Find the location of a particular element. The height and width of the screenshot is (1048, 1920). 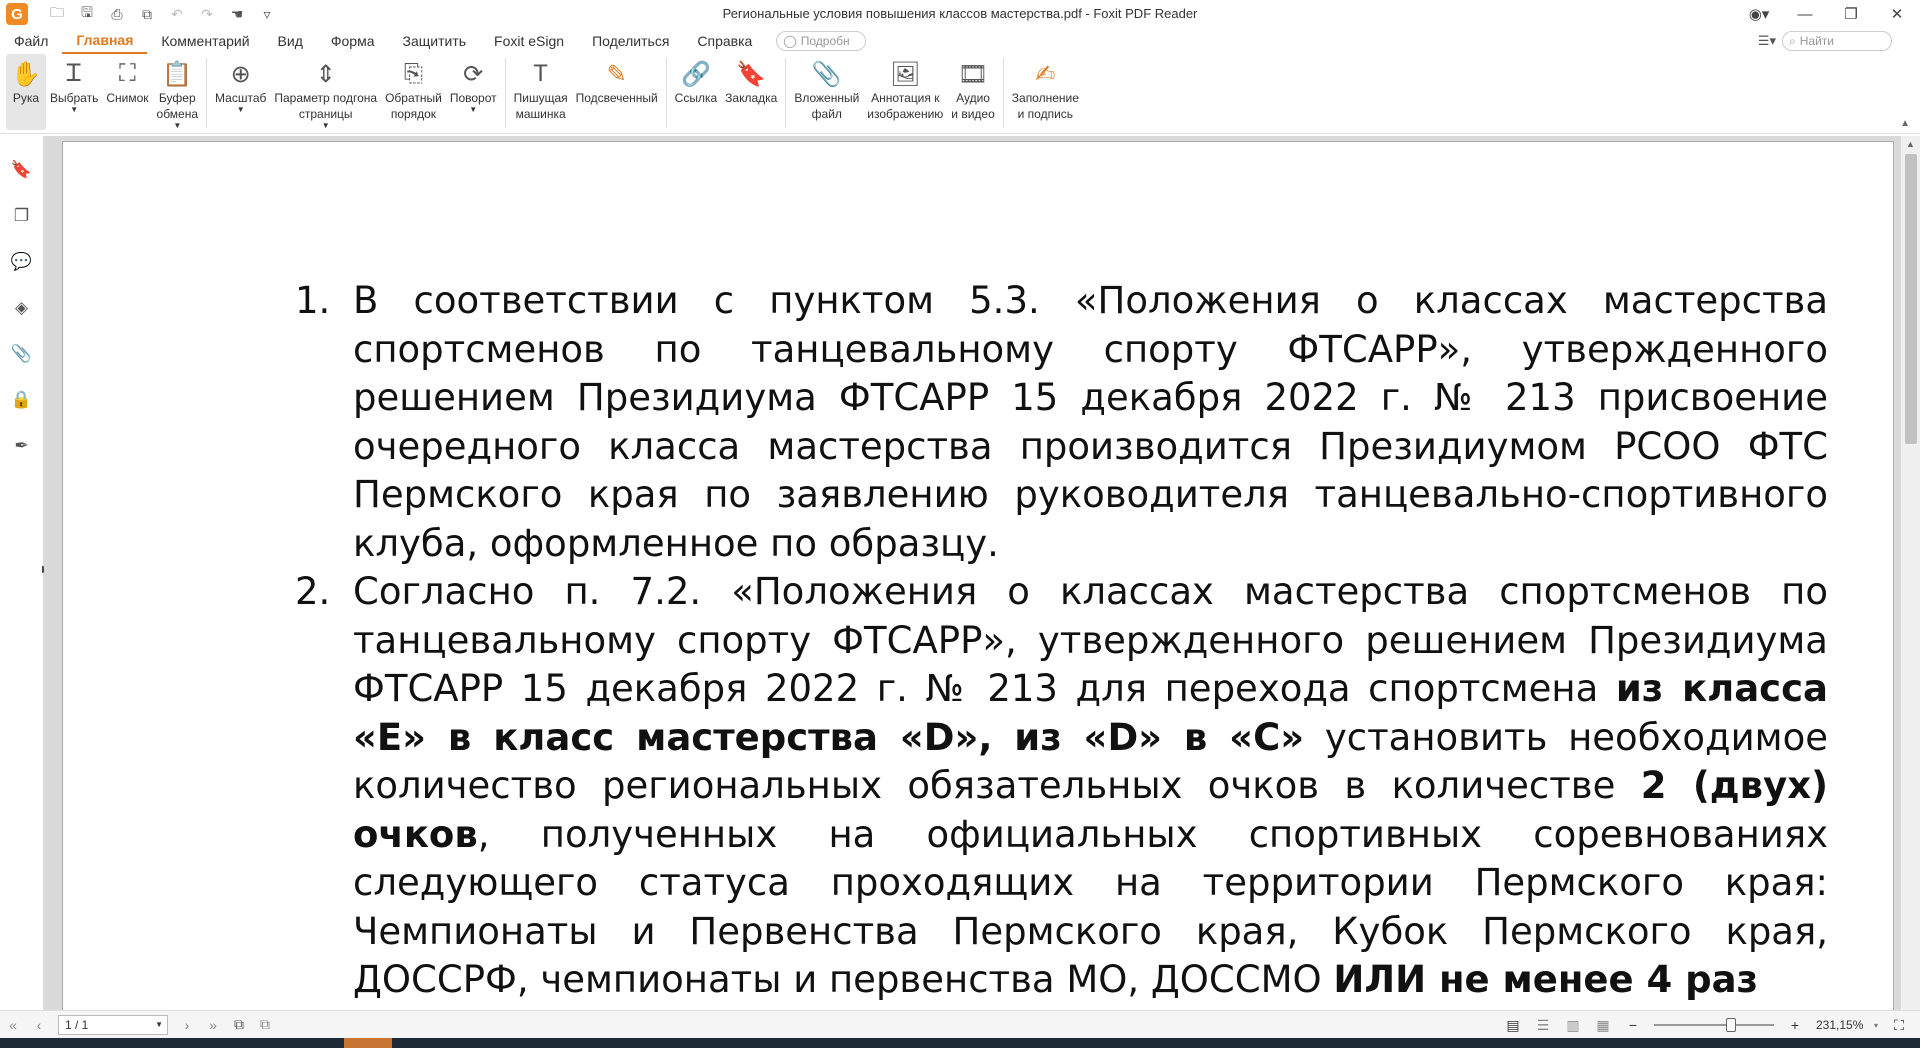

audio-video-button: 🎞 Аудио и видео is located at coordinates (972, 92).